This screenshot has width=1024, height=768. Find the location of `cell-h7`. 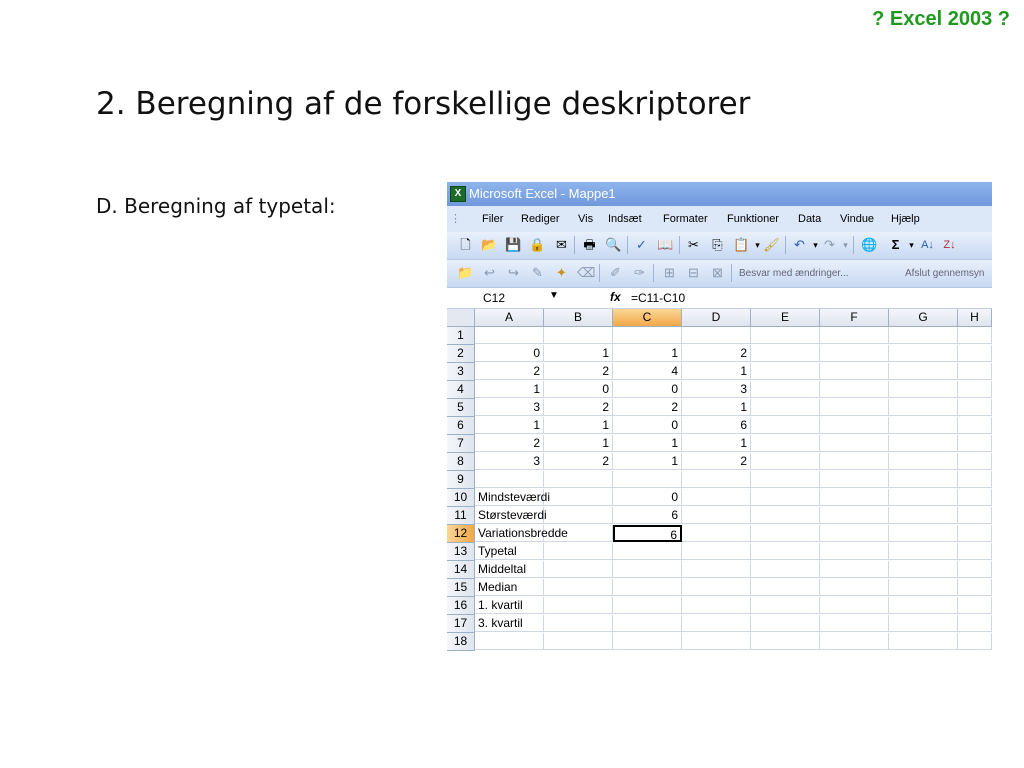

cell-h7 is located at coordinates (975, 443).